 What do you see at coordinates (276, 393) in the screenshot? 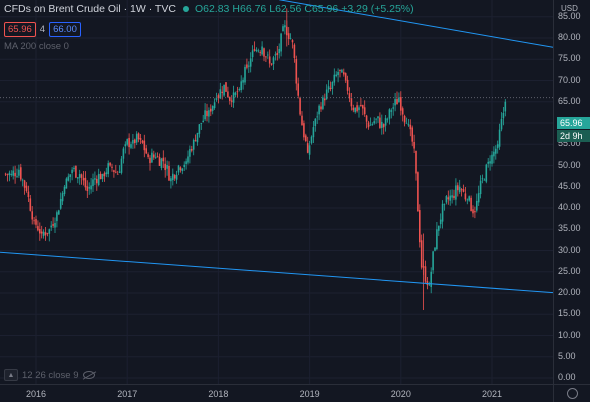
I see `time-axis: 2016 2017 2018 2019 2020 2021` at bounding box center [276, 393].